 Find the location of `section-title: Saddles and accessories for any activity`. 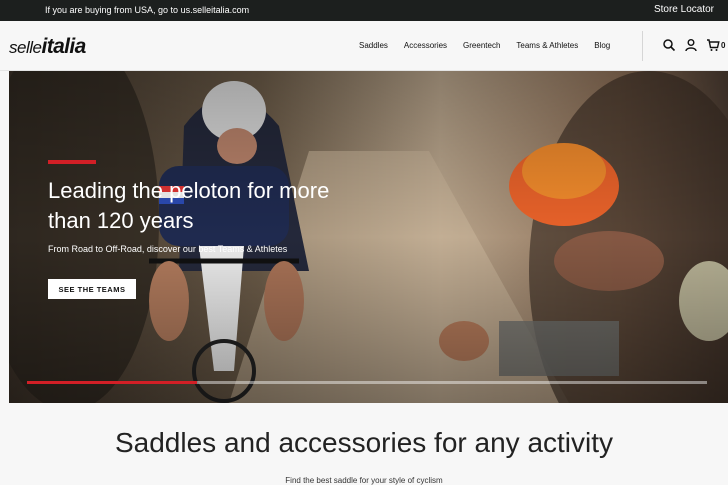

section-title: Saddles and accessories for any activity is located at coordinates (364, 442).